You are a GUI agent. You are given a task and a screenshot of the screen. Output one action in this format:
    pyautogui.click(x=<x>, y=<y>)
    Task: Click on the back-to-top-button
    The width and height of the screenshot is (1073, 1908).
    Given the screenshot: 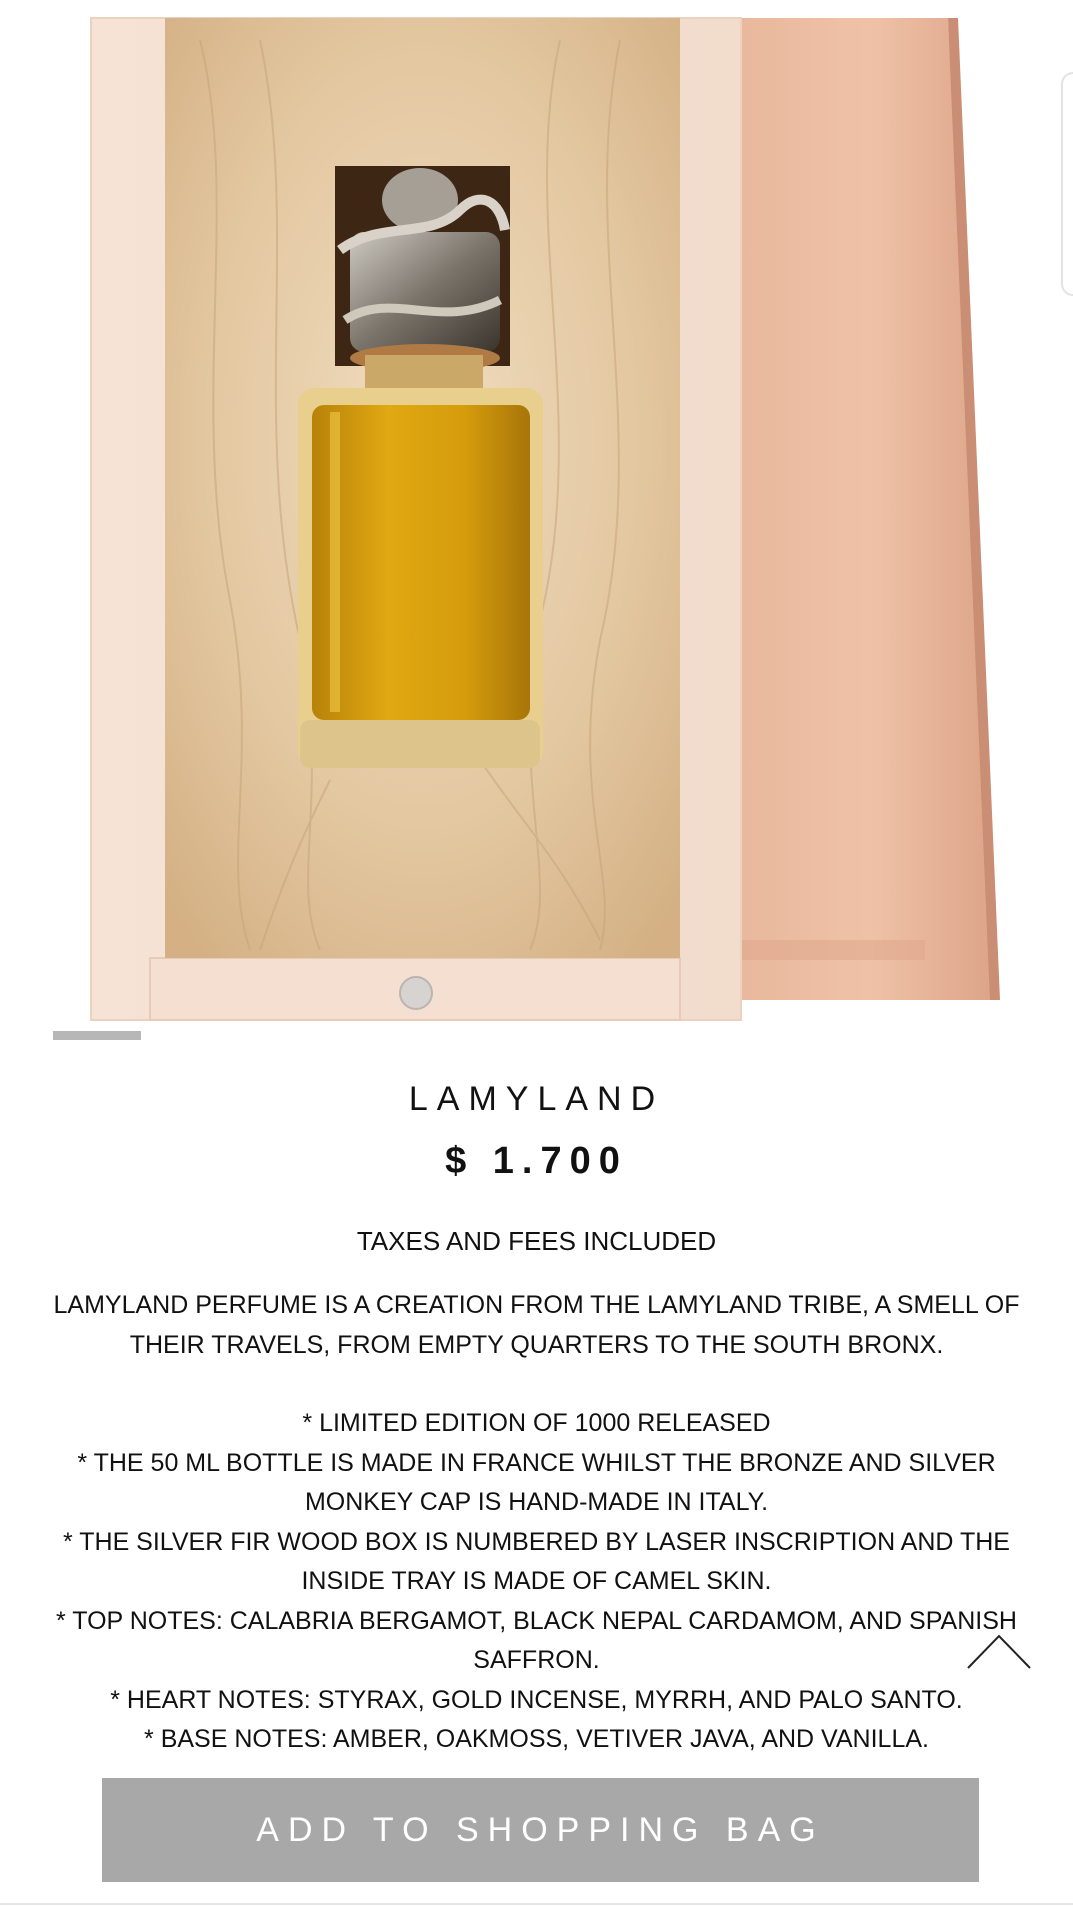 What is the action you would take?
    pyautogui.click(x=999, y=1652)
    